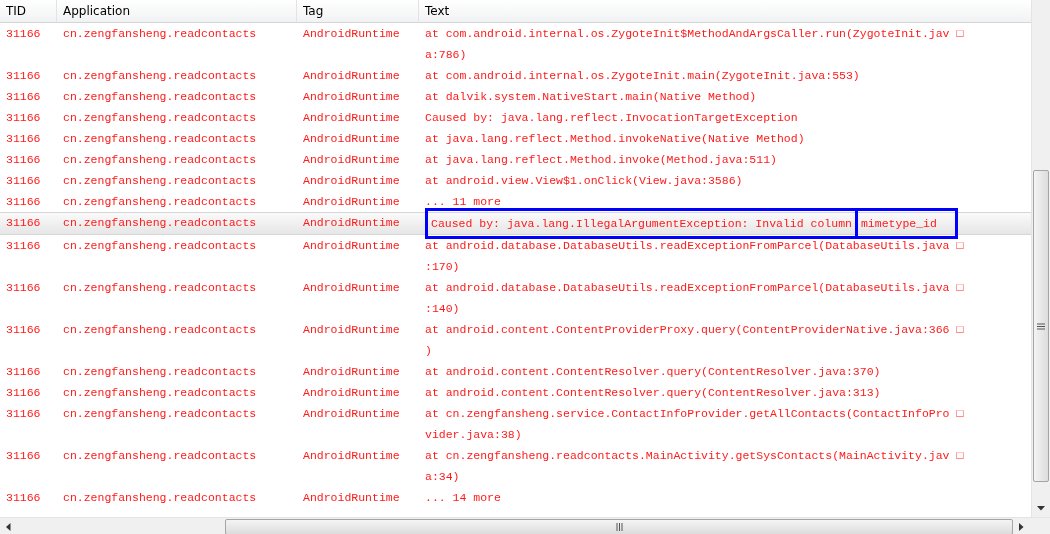  Describe the element at coordinates (429, 351) in the screenshot. I see `log-text: )` at that location.